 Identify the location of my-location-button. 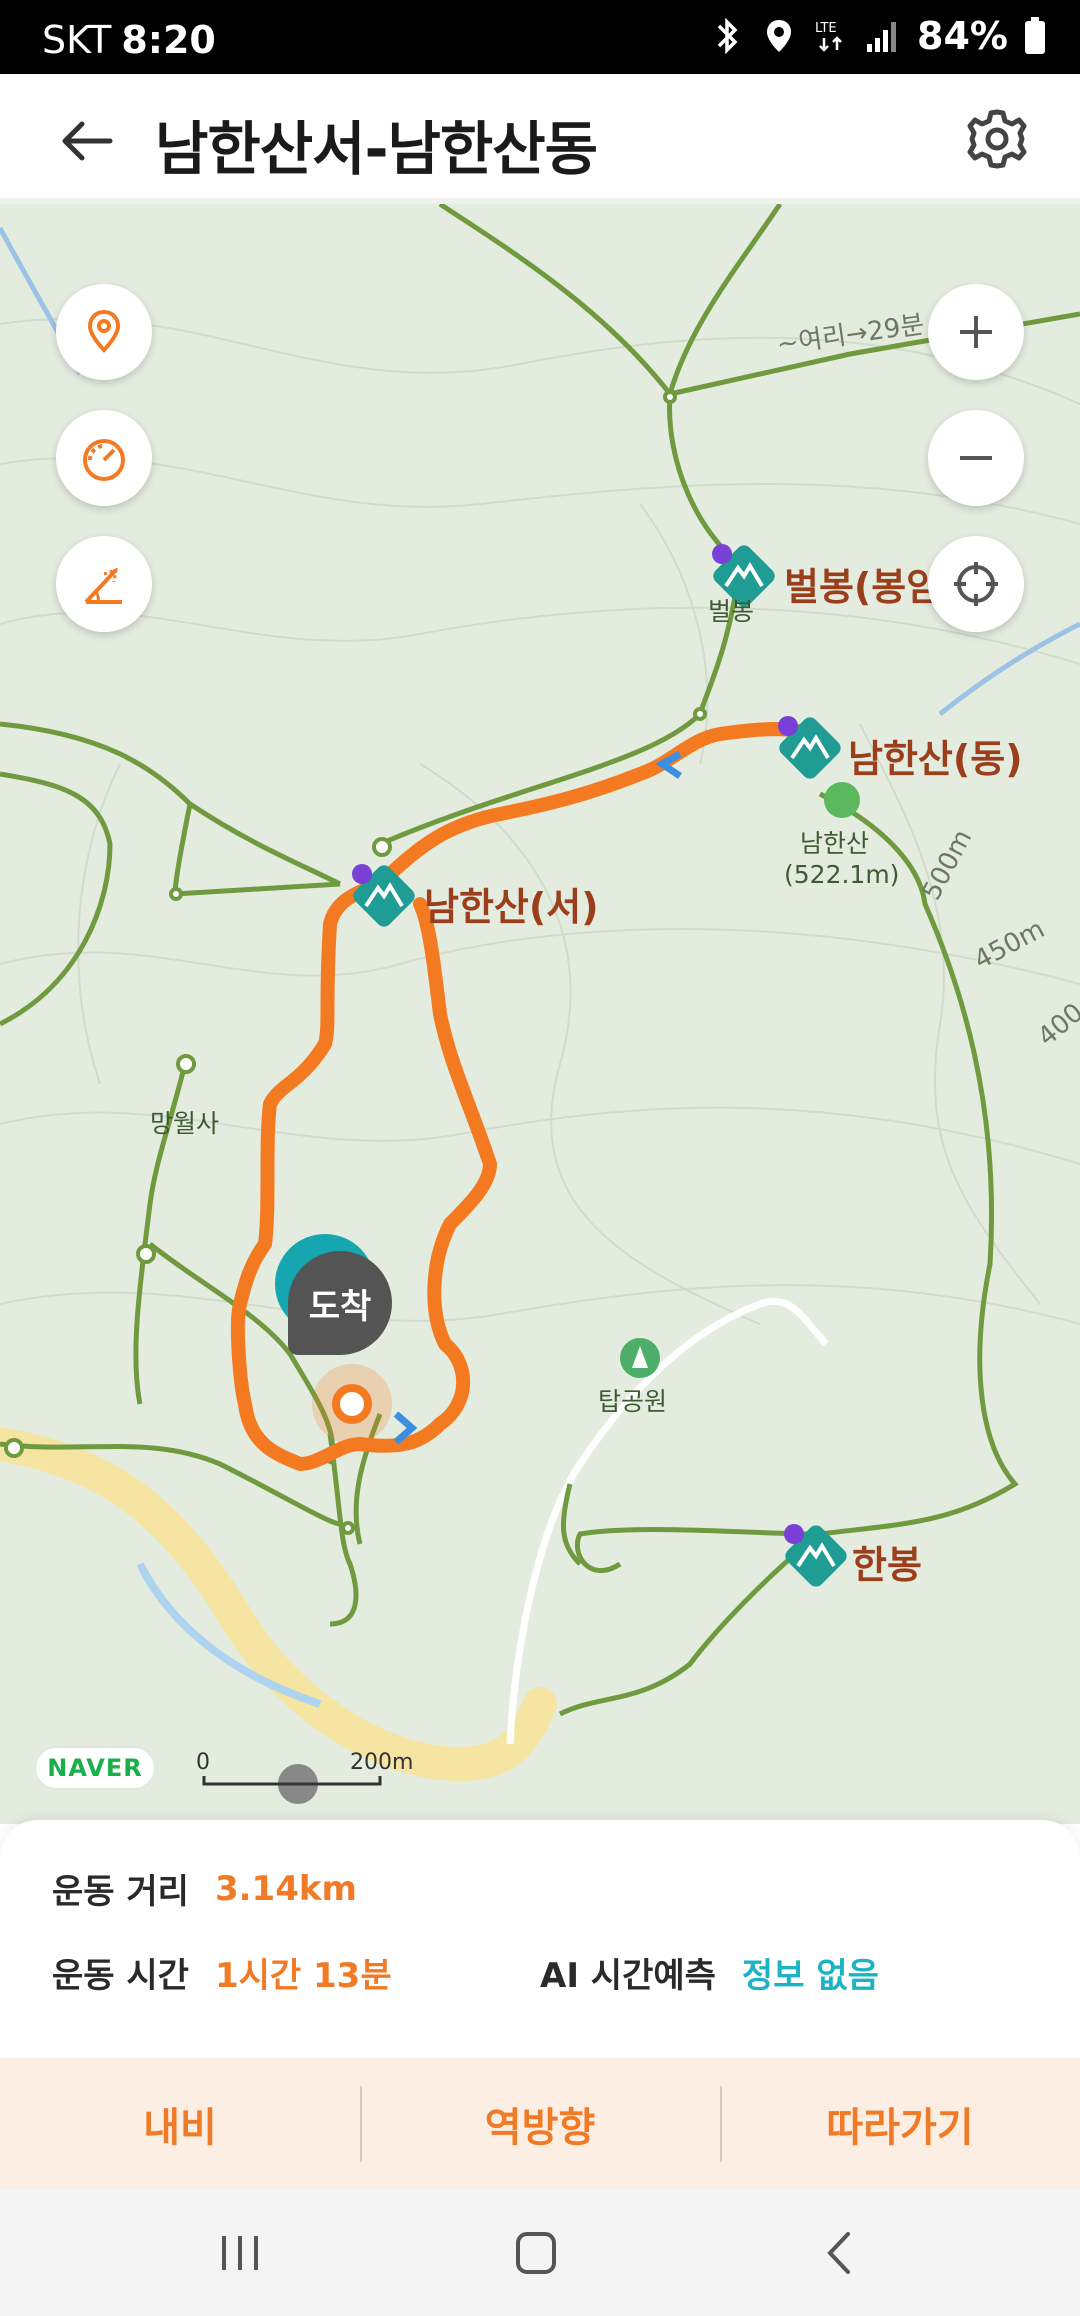
(104, 332).